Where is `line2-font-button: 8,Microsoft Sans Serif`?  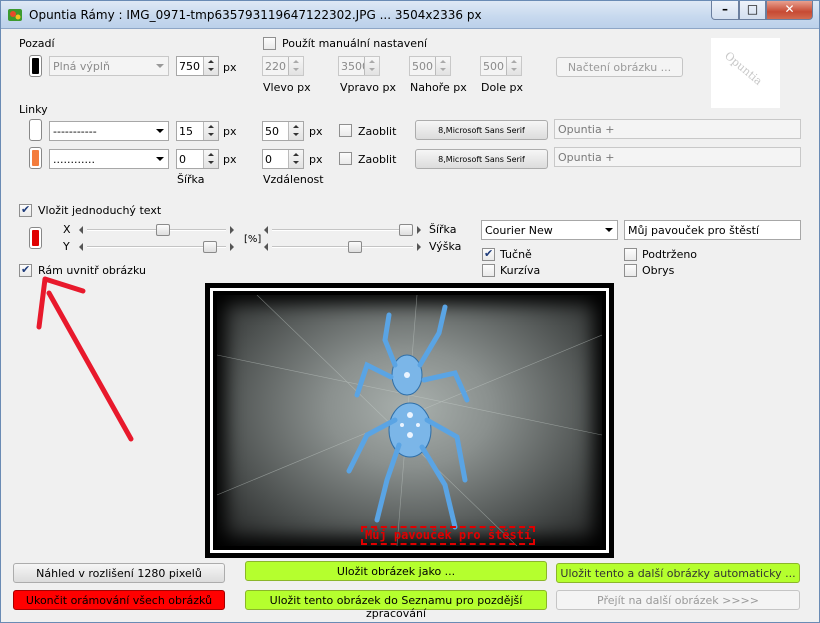 line2-font-button: 8,Microsoft Sans Serif is located at coordinates (481, 159).